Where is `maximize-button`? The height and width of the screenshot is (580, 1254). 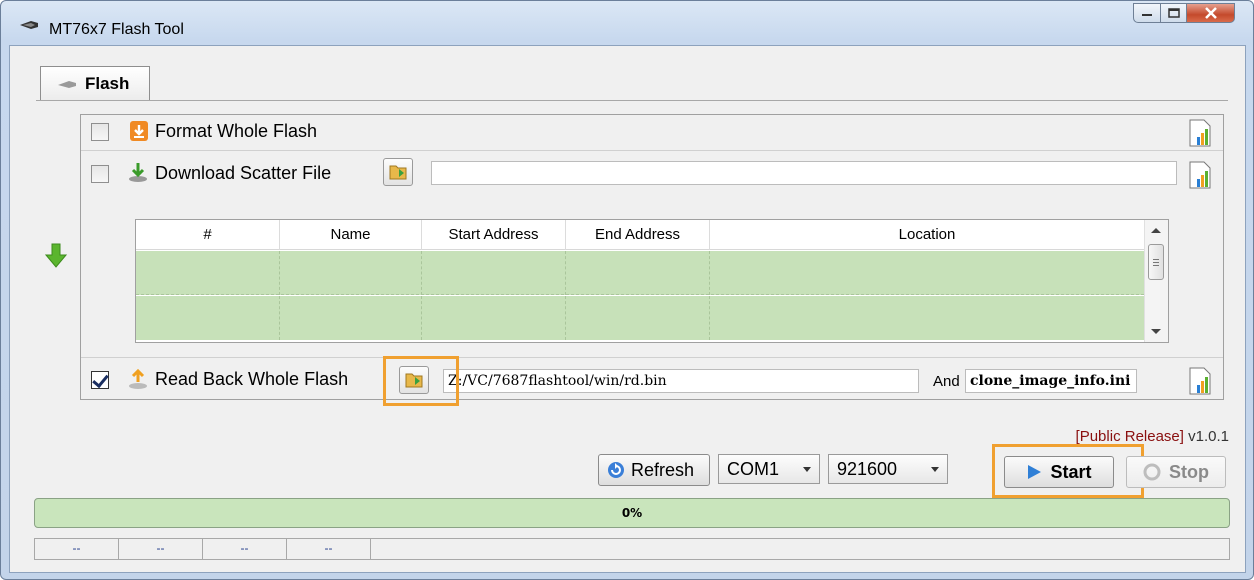 maximize-button is located at coordinates (1174, 13).